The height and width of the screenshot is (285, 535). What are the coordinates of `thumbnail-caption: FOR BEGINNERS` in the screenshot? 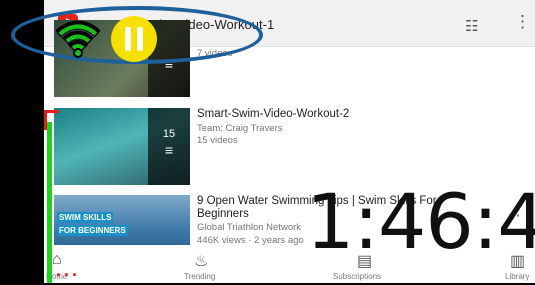 It's located at (92, 230).